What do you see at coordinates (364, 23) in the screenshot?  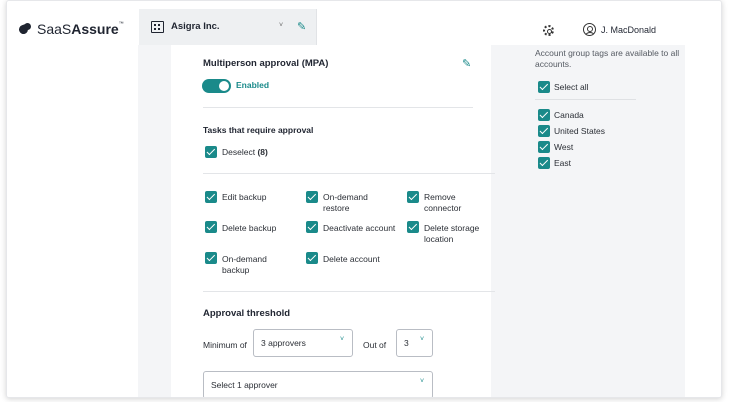 I see `top-bar: SaaSAssure™ Asigra Inc. ˅ ✎ J. MacDonald` at bounding box center [364, 23].